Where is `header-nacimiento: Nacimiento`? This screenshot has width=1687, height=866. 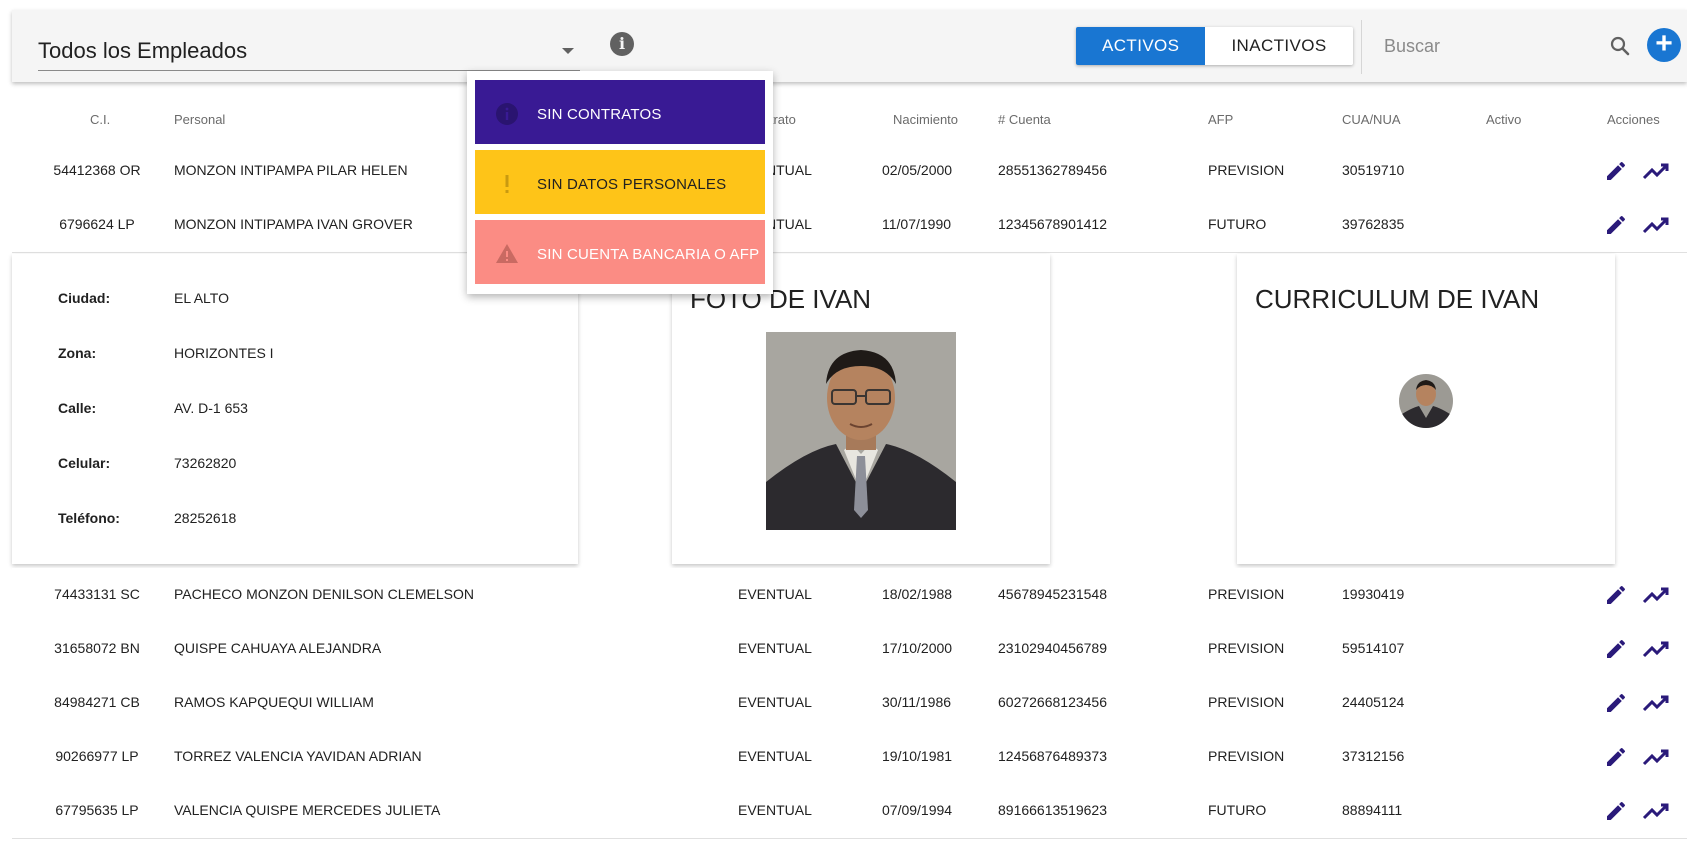
header-nacimiento: Nacimiento is located at coordinates (925, 119).